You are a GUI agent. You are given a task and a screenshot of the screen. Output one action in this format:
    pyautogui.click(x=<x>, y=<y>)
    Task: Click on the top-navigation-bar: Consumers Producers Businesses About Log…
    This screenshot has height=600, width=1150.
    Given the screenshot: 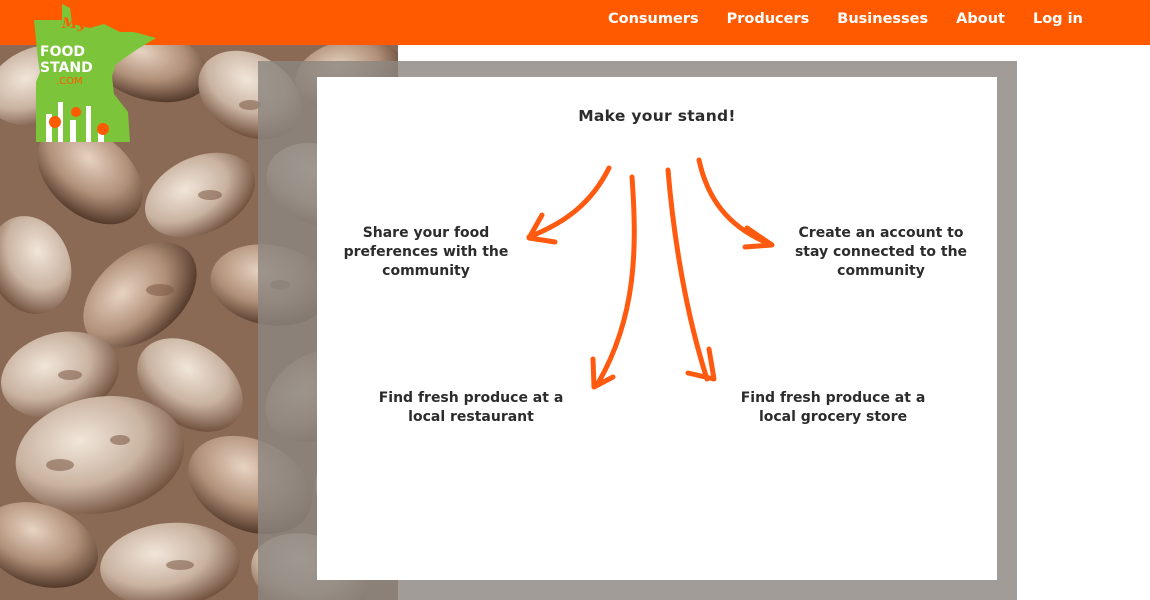 What is the action you would take?
    pyautogui.click(x=575, y=22)
    